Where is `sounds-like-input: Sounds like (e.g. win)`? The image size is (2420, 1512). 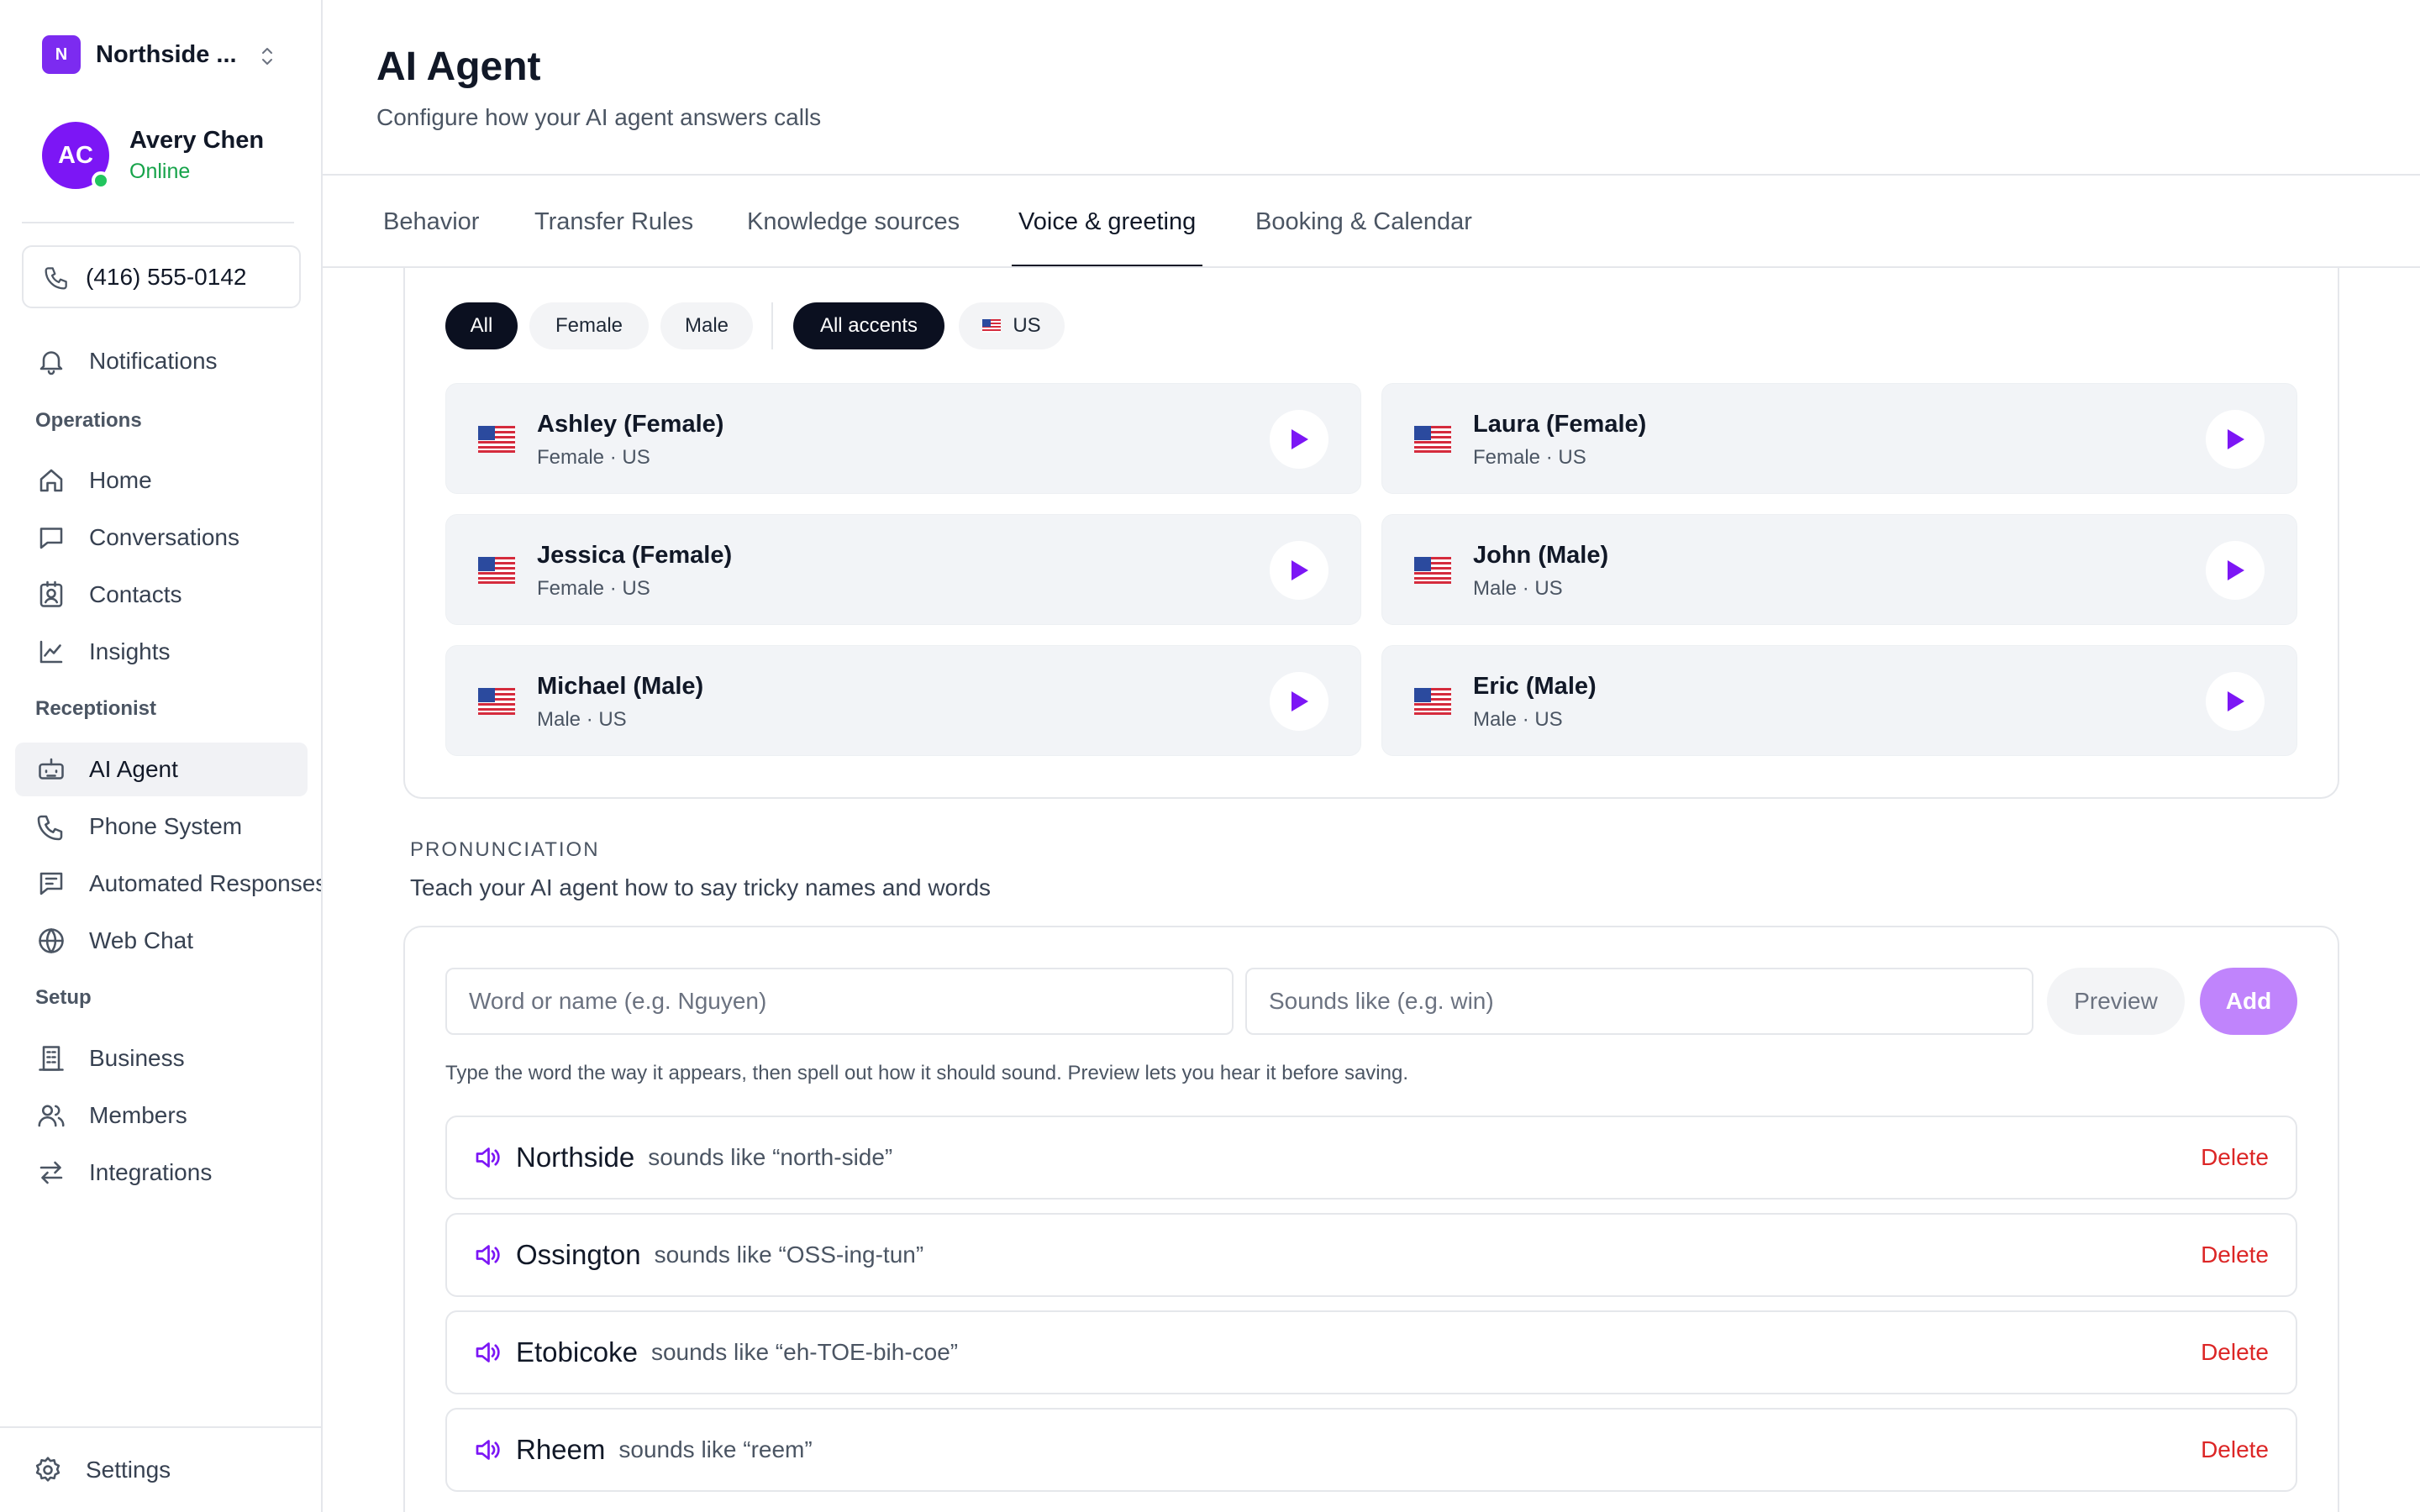
sounds-like-input: Sounds like (e.g. win) is located at coordinates (1639, 1001).